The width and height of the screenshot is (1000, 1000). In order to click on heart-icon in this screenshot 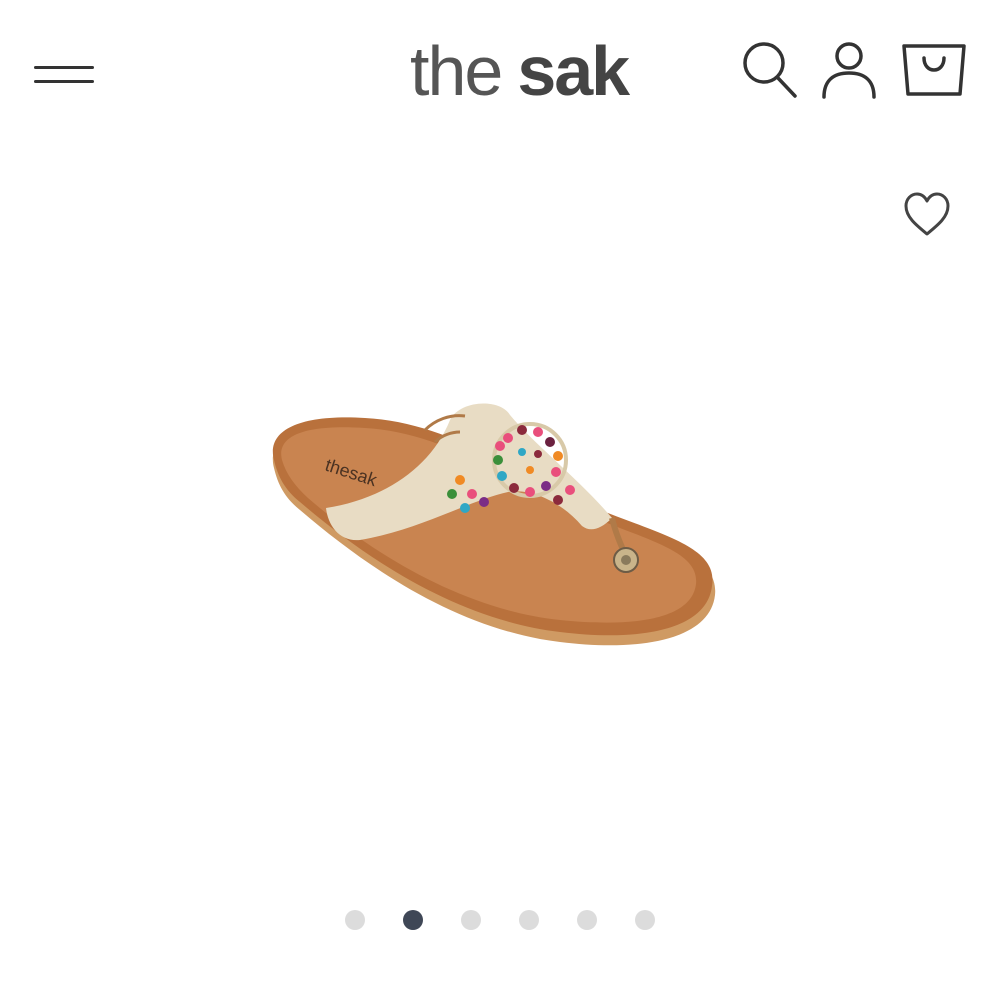, I will do `click(927, 214)`.